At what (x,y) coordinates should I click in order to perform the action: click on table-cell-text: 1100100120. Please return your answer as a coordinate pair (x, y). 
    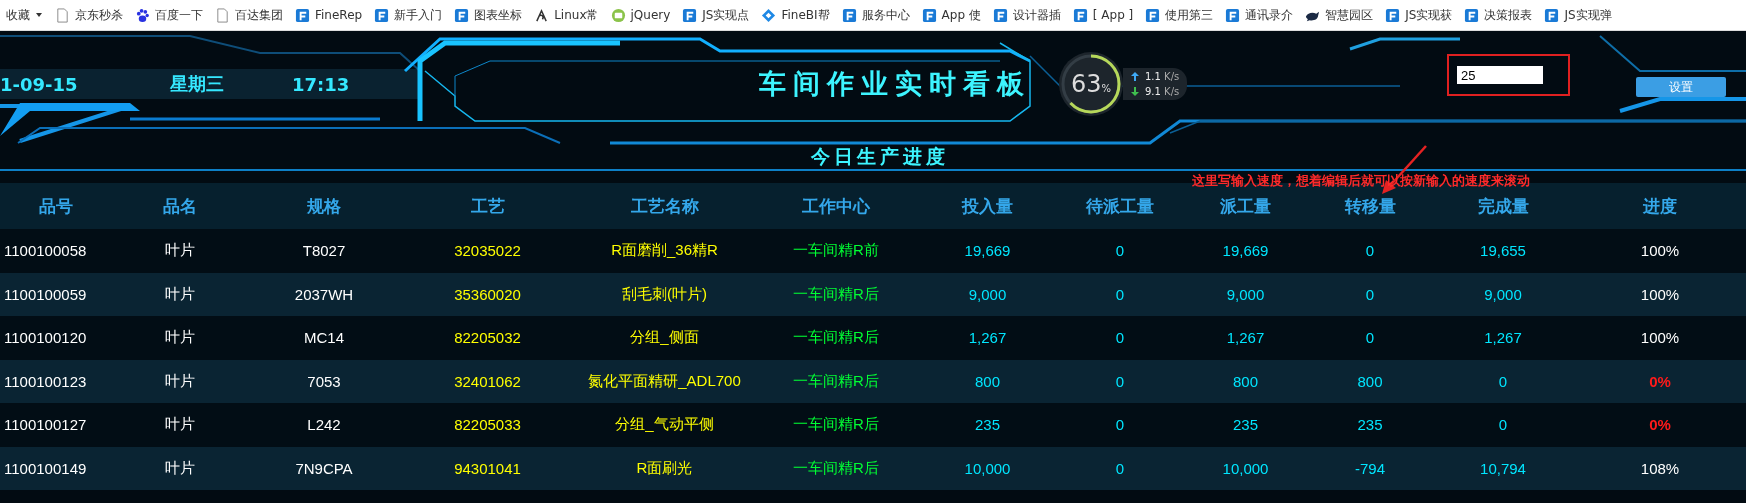
    Looking at the image, I should click on (45, 338).